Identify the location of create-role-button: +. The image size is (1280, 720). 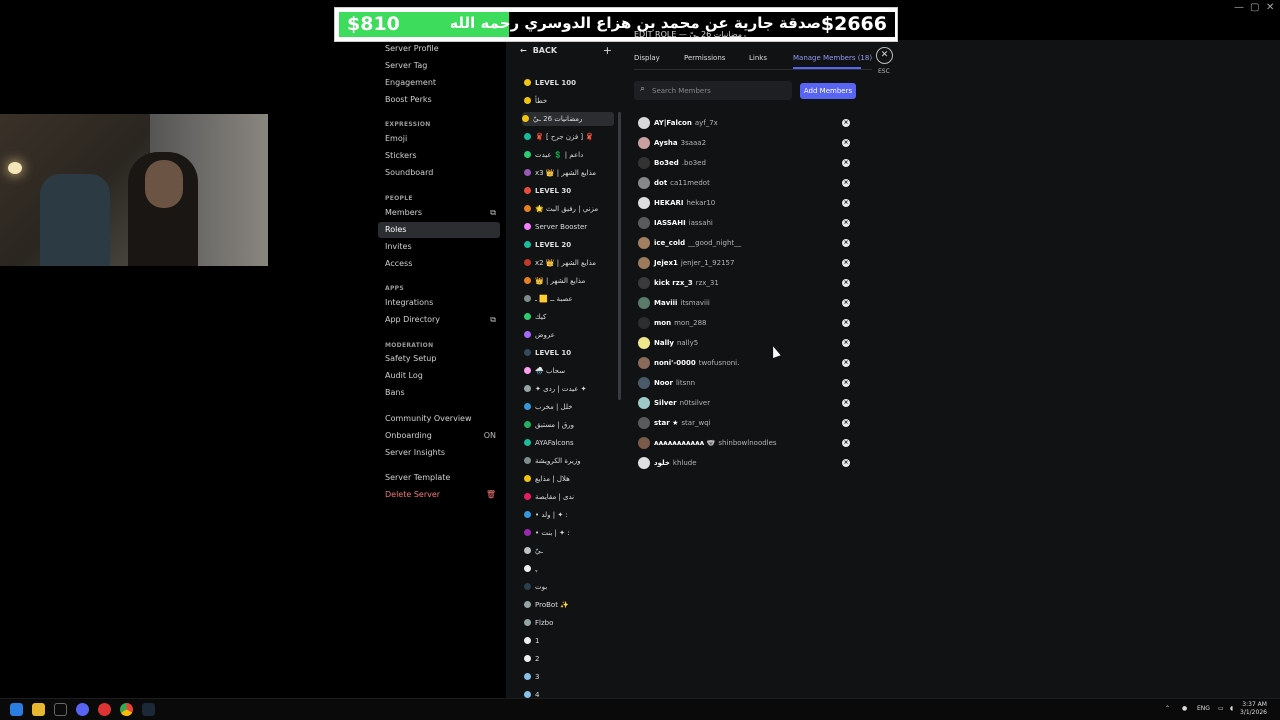
(607, 50).